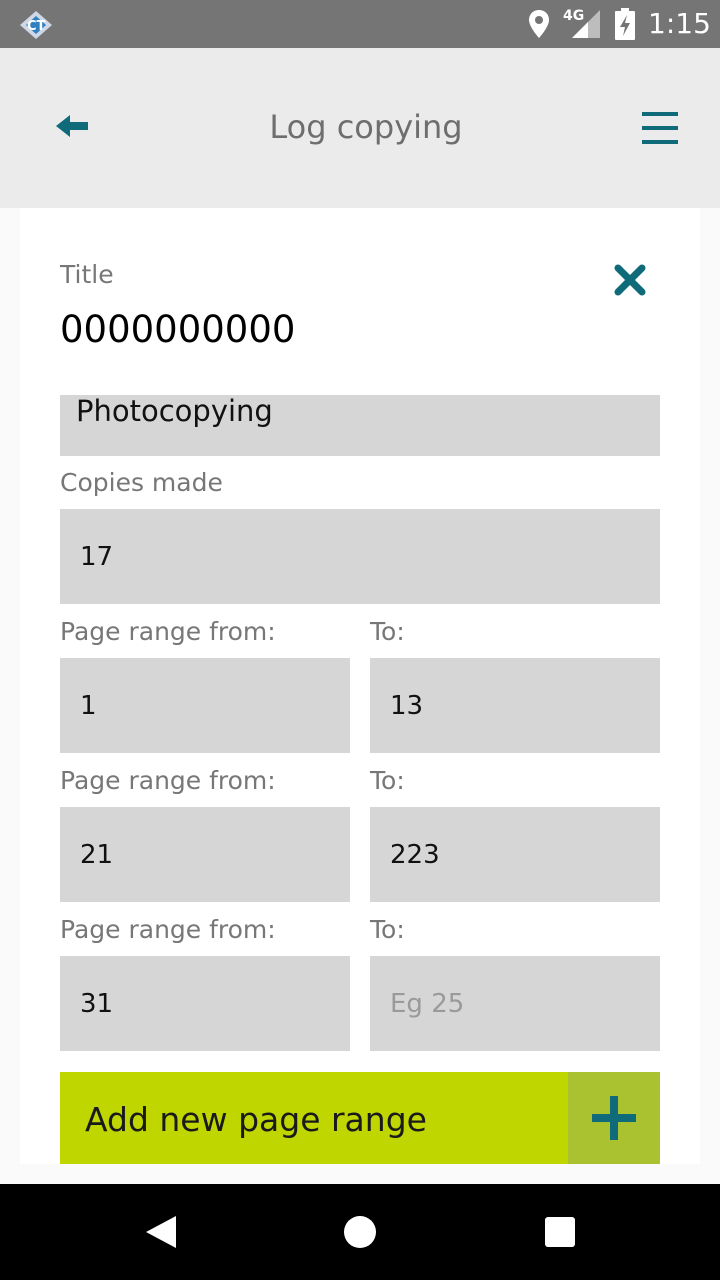  I want to click on network-type-label: 4G, so click(574, 16).